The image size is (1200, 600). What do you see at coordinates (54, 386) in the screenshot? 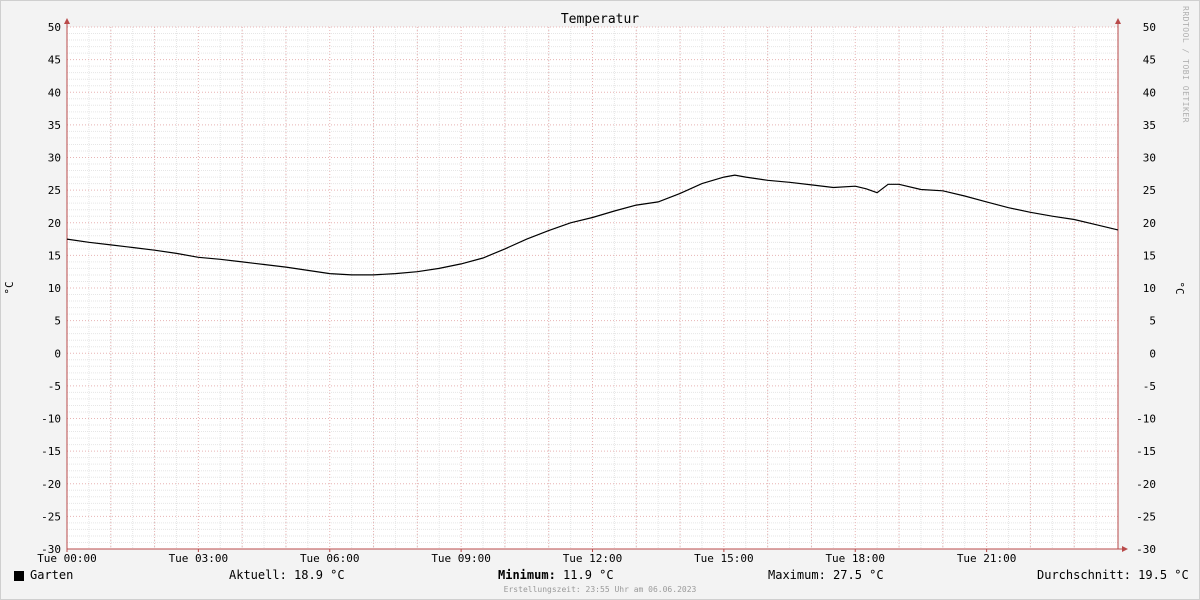
I see `y-tick-label-left: -5` at bounding box center [54, 386].